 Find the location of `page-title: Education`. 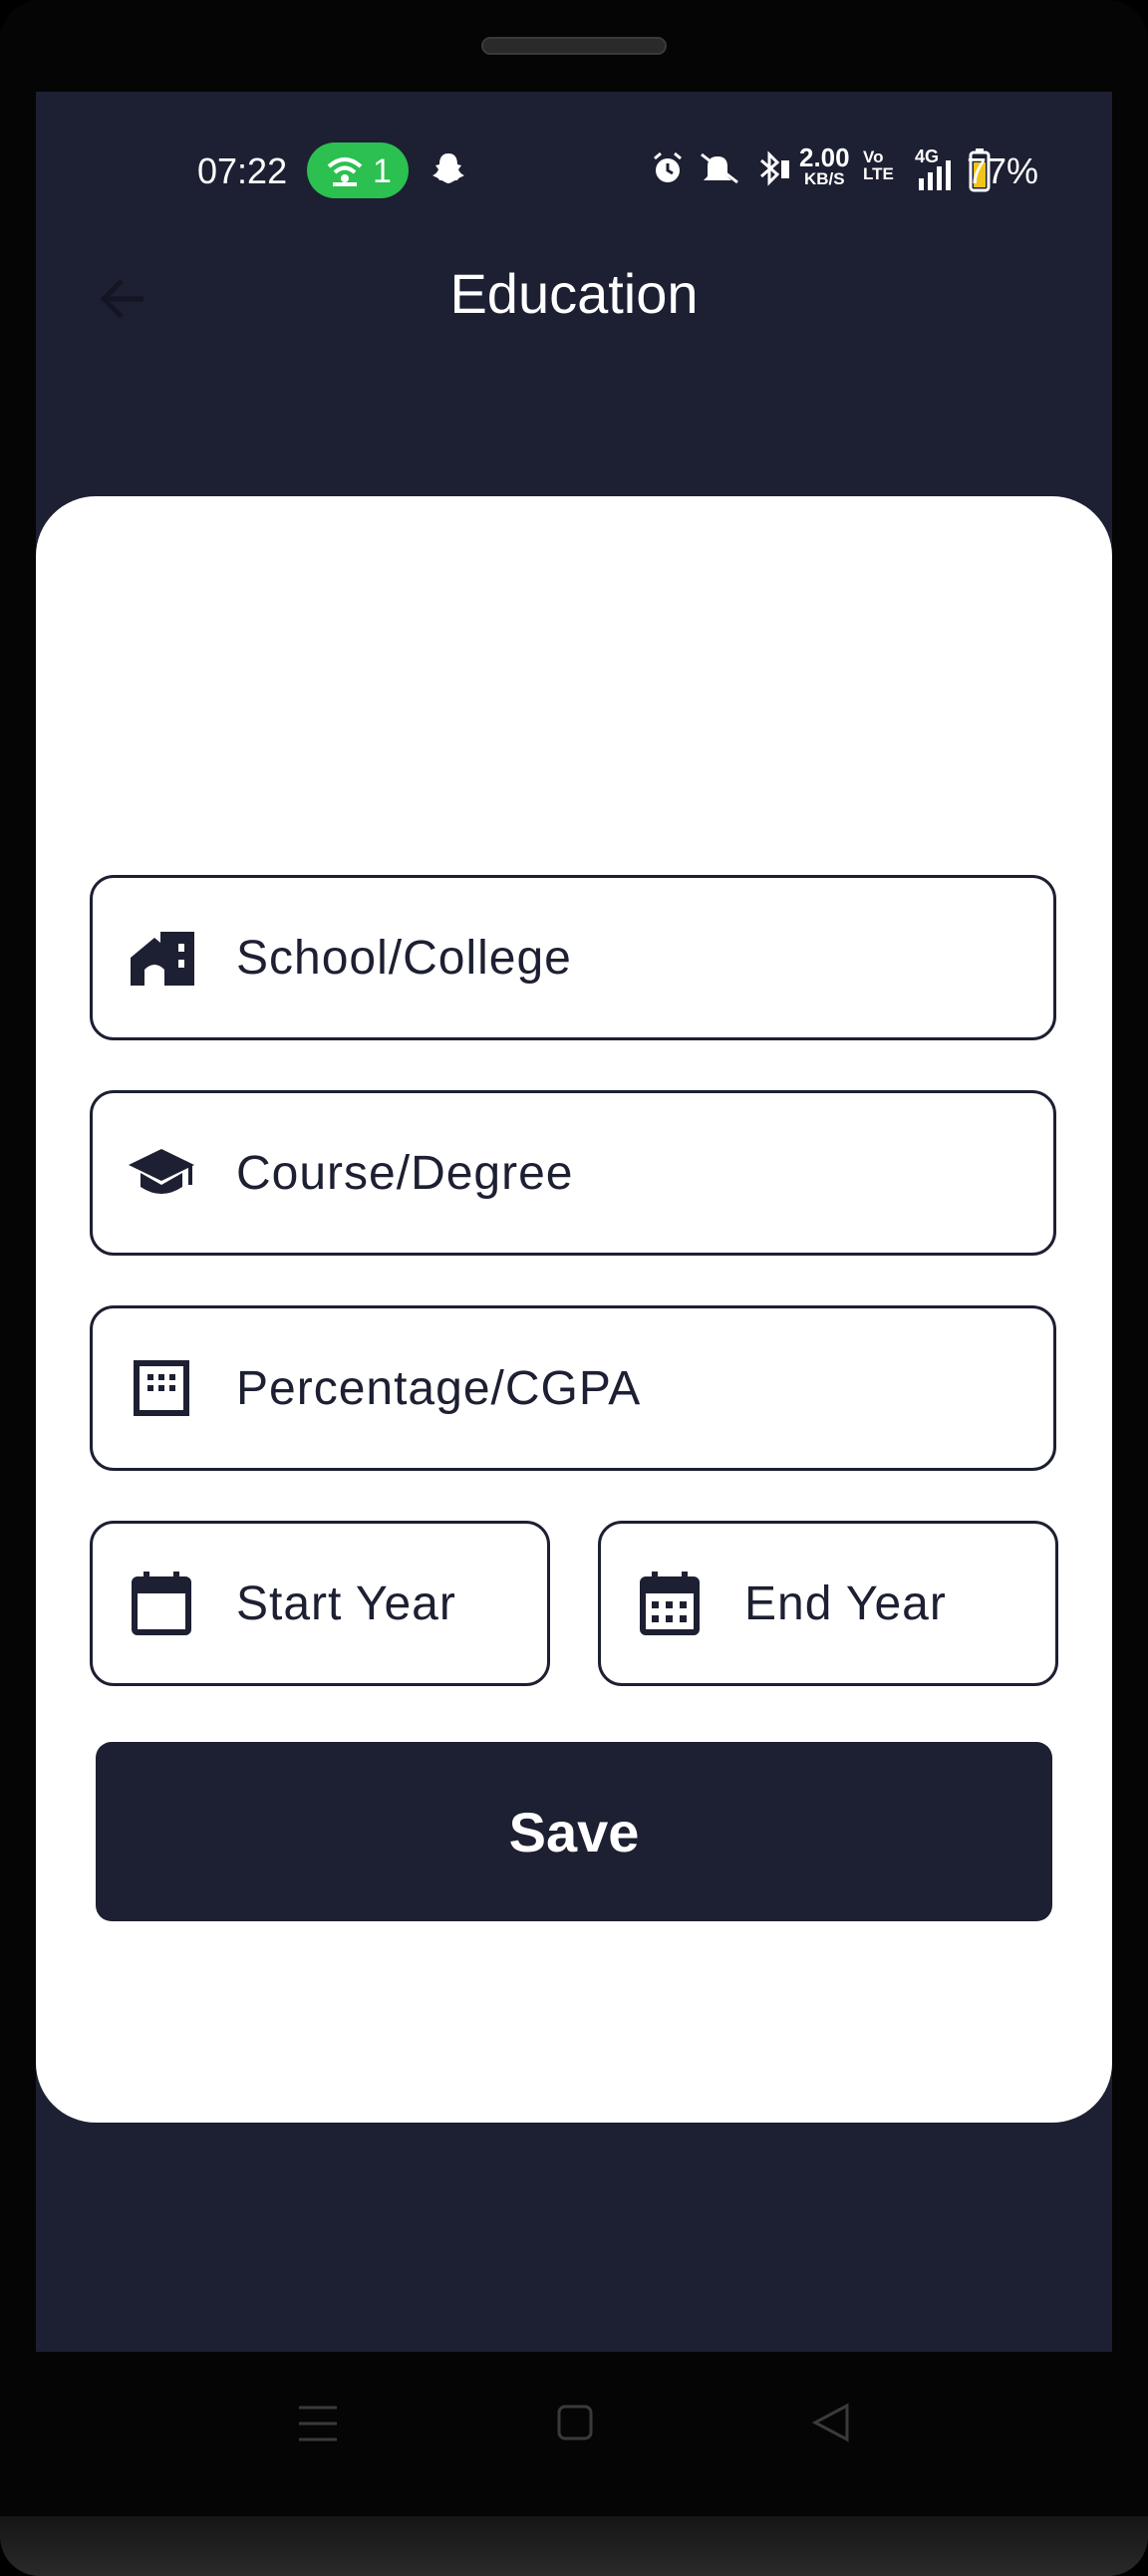

page-title: Education is located at coordinates (574, 293).